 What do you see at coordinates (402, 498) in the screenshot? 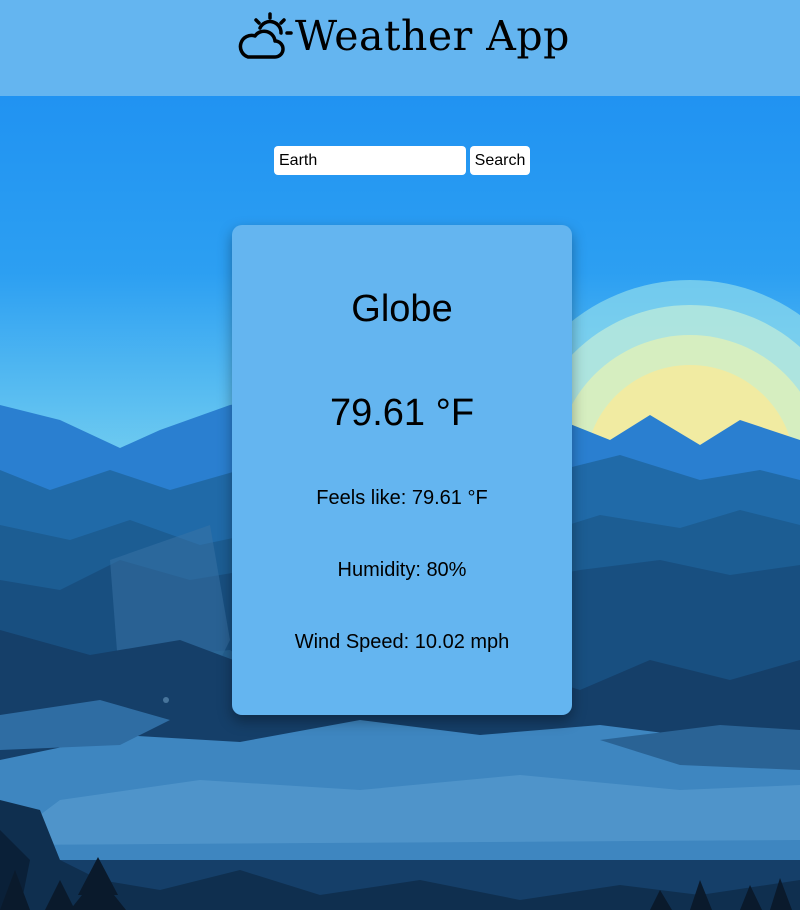
I see `feels-like: Feels like: 79.61 °F` at bounding box center [402, 498].